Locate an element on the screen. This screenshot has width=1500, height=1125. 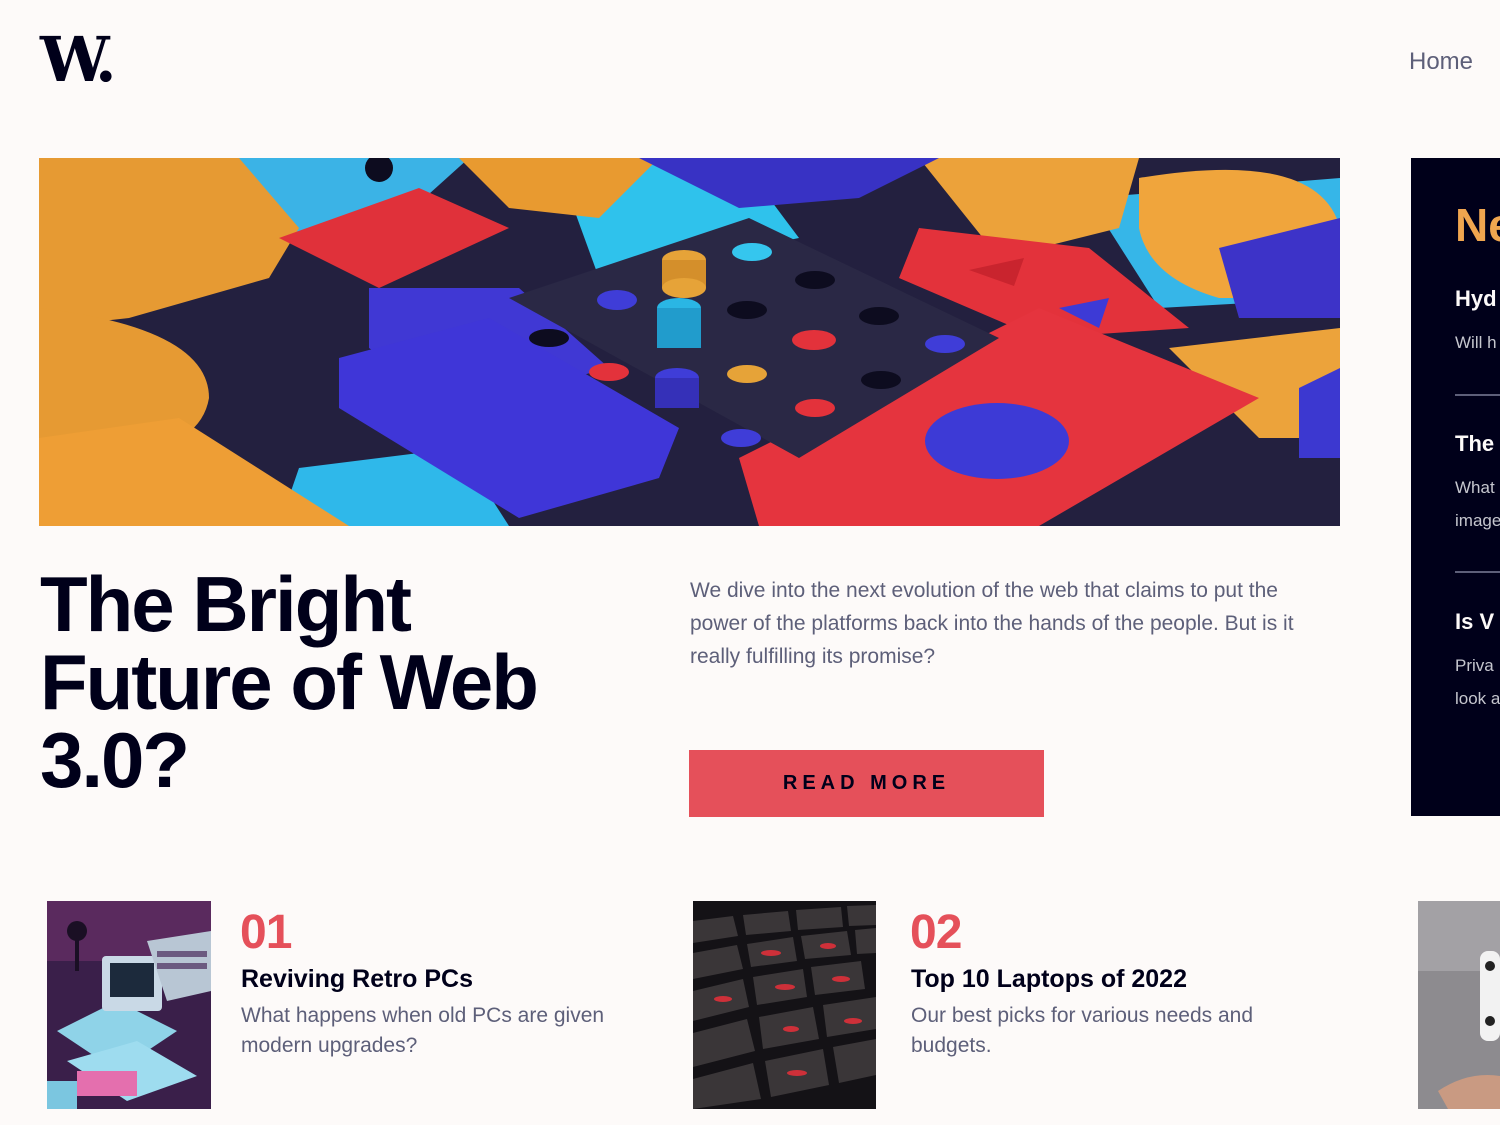
new-item-desc-line: Will h is located at coordinates (1476, 342).